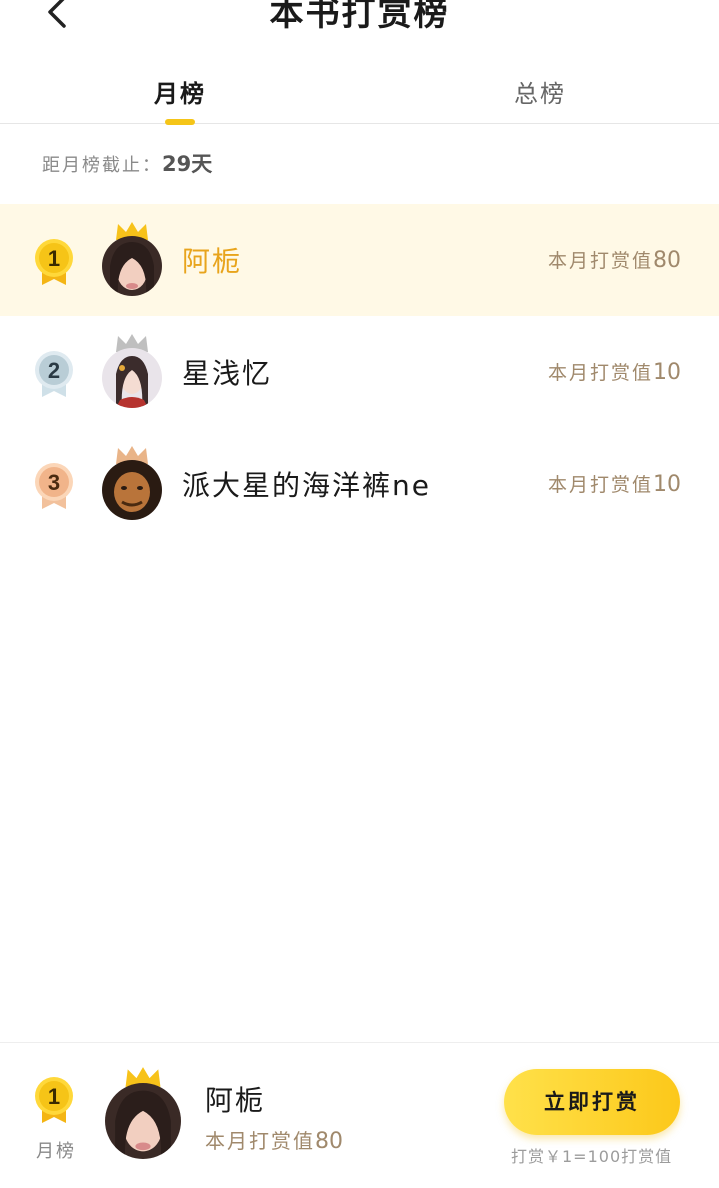 This screenshot has width=719, height=1188. I want to click on rank-number: 1, so click(54, 258).